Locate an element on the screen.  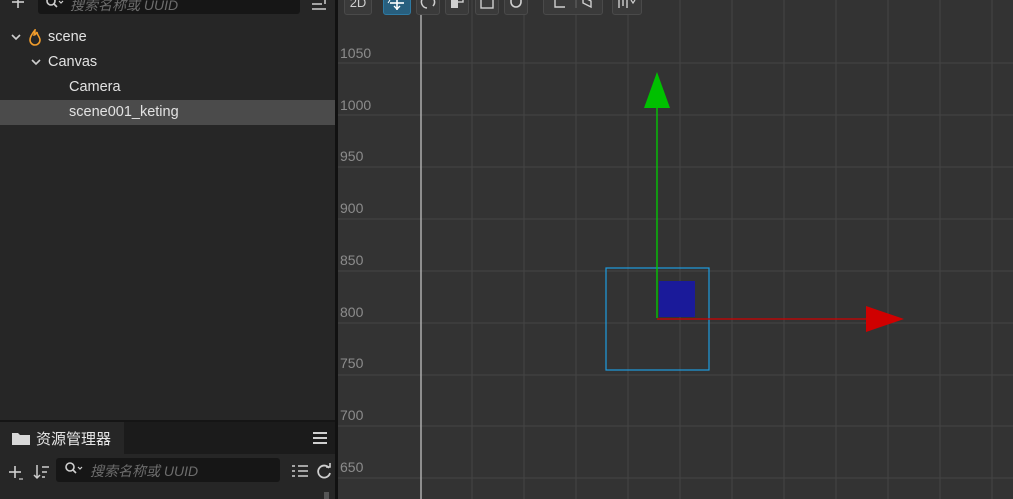
tree-item-label: Canvas is located at coordinates (73, 62).